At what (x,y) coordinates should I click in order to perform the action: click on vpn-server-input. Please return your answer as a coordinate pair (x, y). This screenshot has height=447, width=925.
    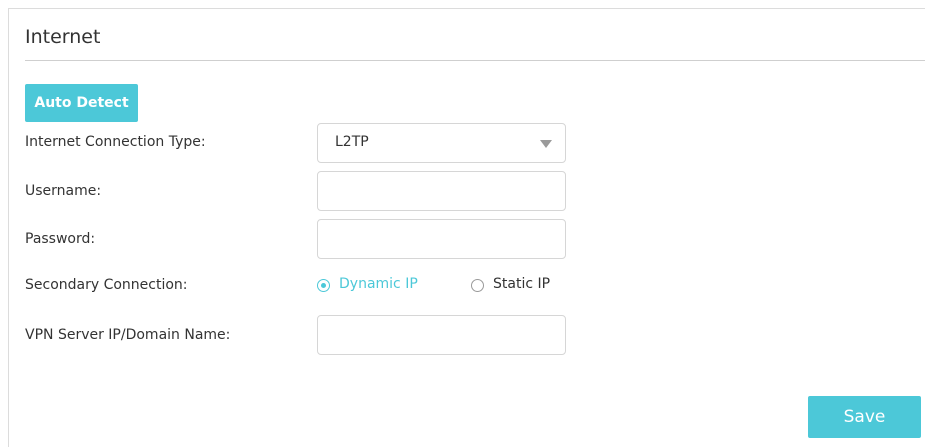
    Looking at the image, I should click on (441, 335).